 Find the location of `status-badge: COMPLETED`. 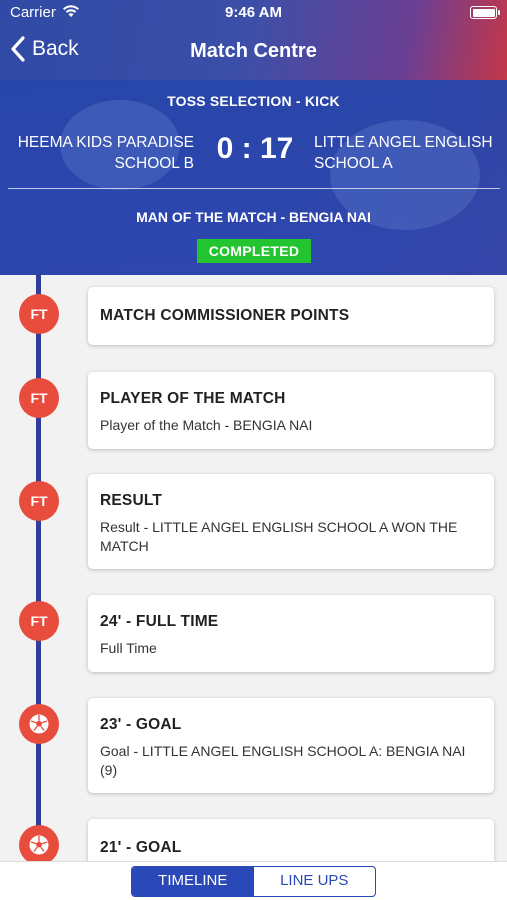

status-badge: COMPLETED is located at coordinates (254, 251).